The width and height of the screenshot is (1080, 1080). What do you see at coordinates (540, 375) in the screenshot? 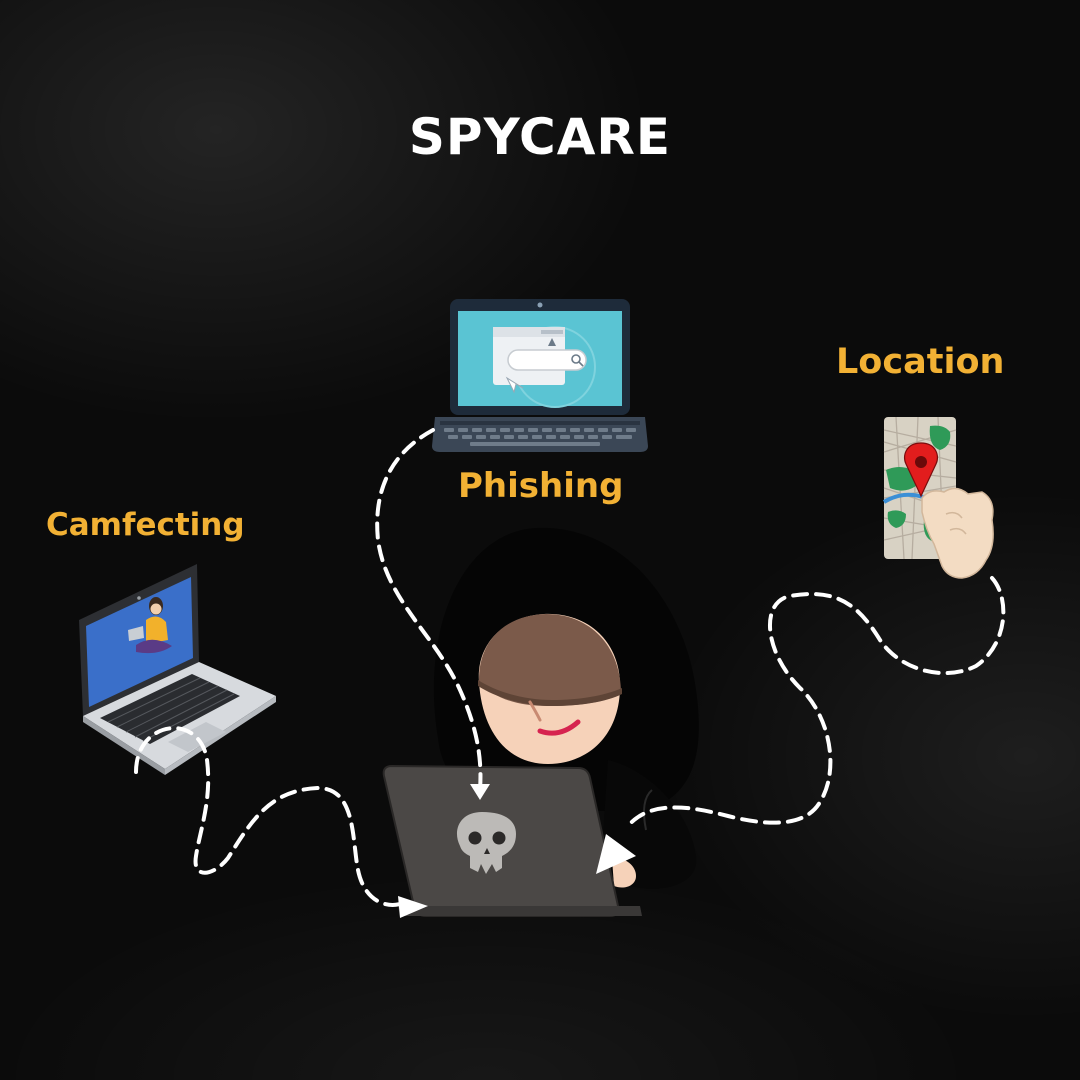
I see `phishing-laptop-icon` at bounding box center [540, 375].